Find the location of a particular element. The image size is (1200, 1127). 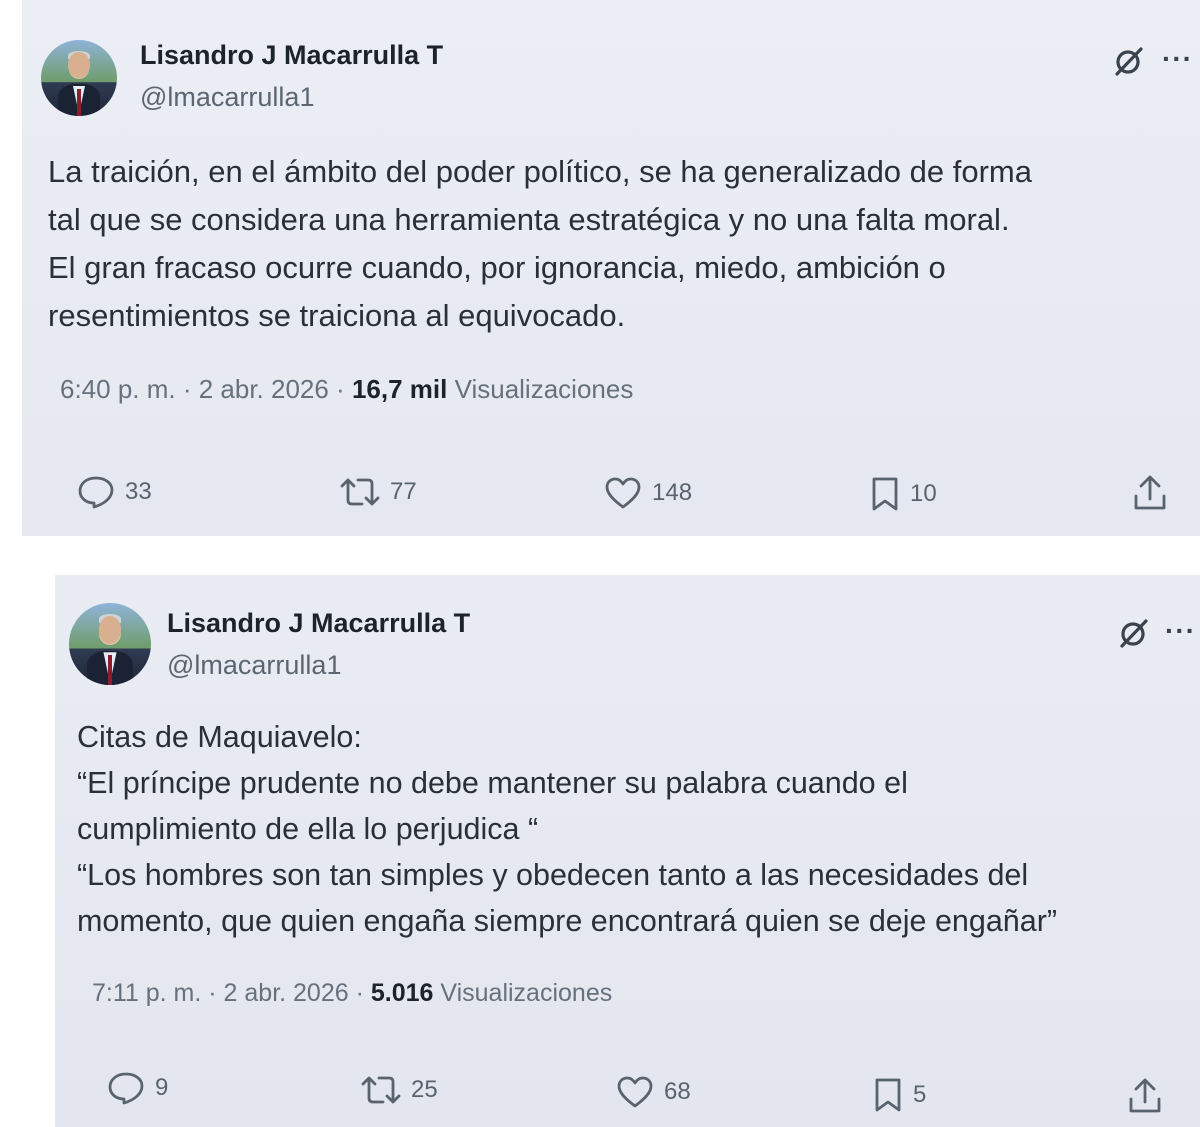

bookmark-count: 10 is located at coordinates (923, 493).